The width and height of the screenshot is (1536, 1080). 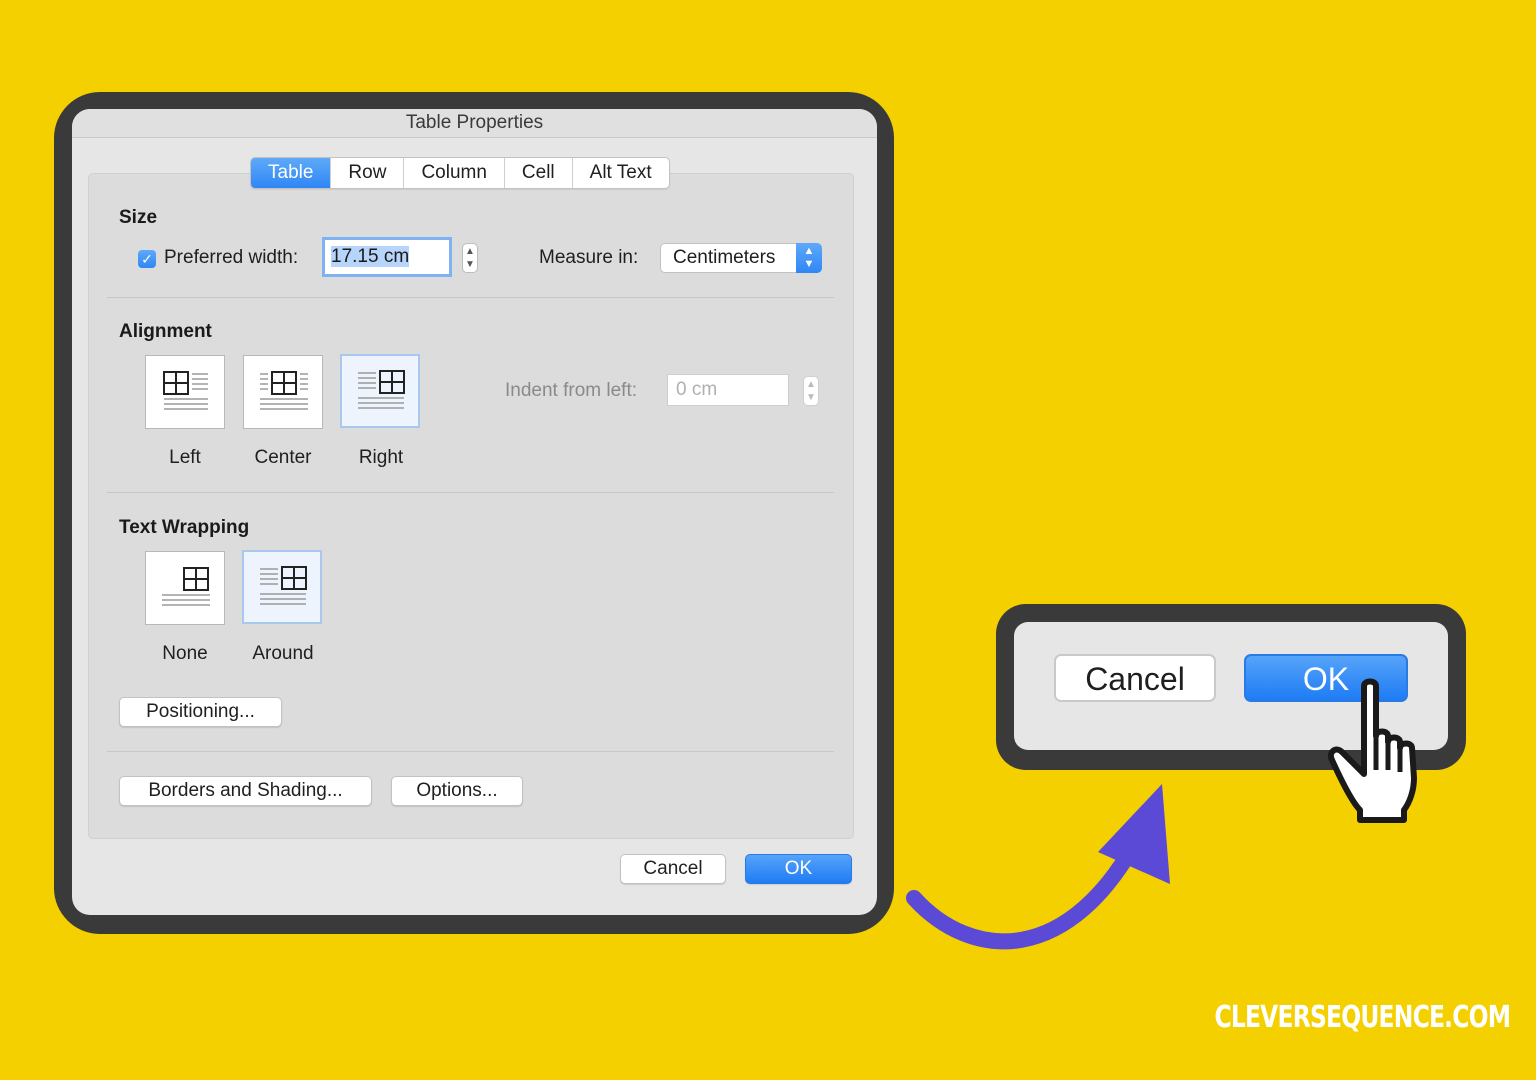 I want to click on align-right-button, so click(x=380, y=391).